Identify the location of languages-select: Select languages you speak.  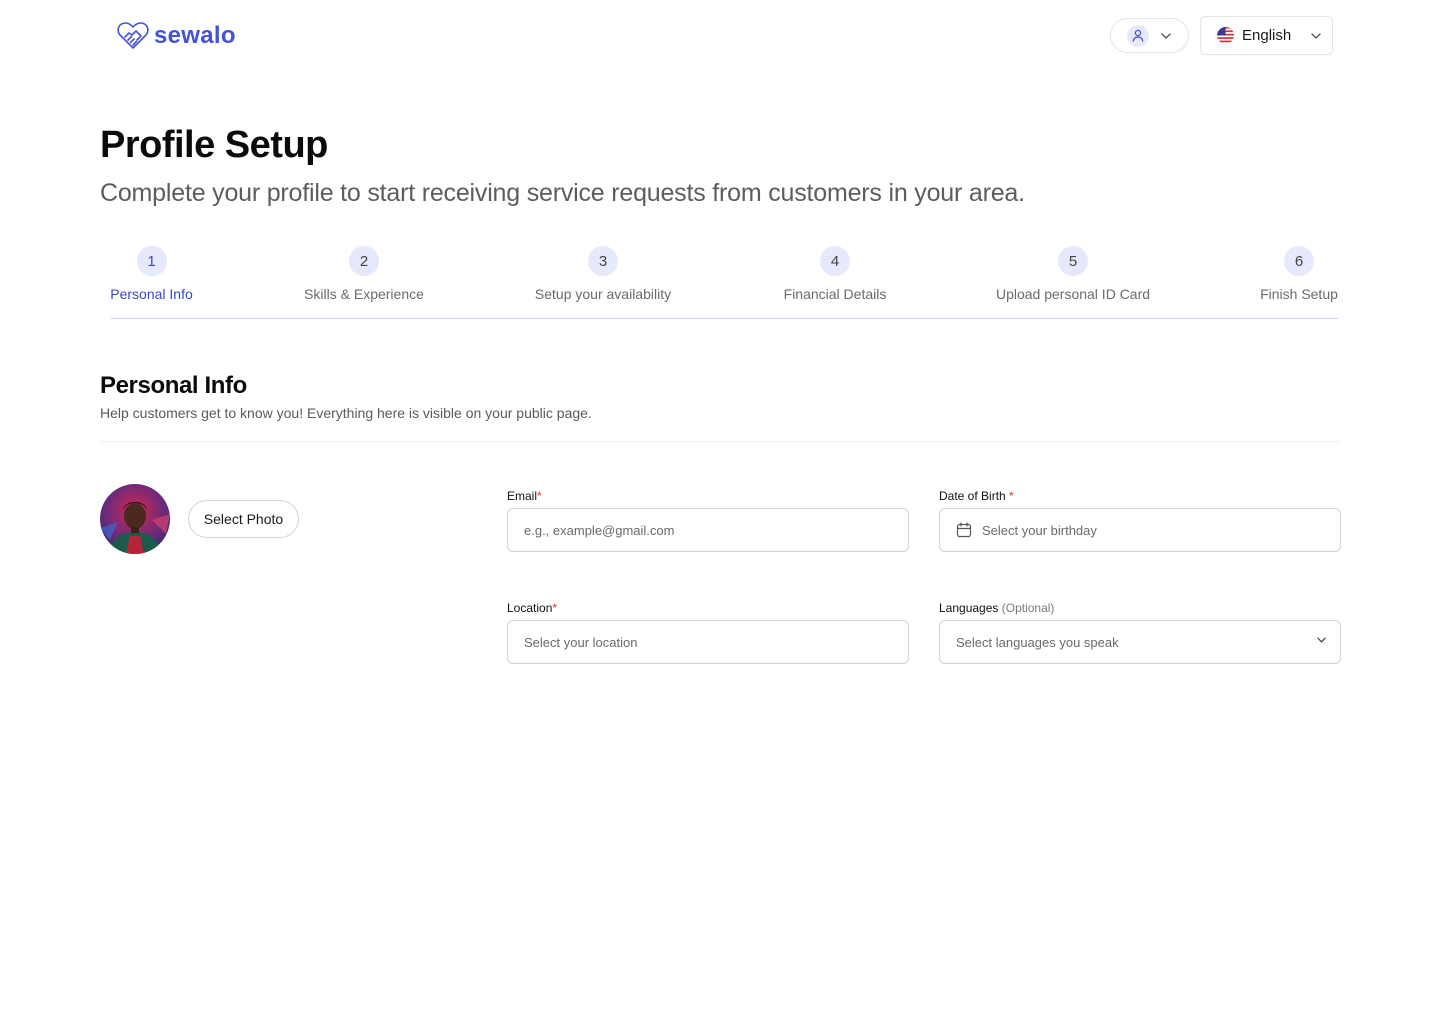
(1140, 642).